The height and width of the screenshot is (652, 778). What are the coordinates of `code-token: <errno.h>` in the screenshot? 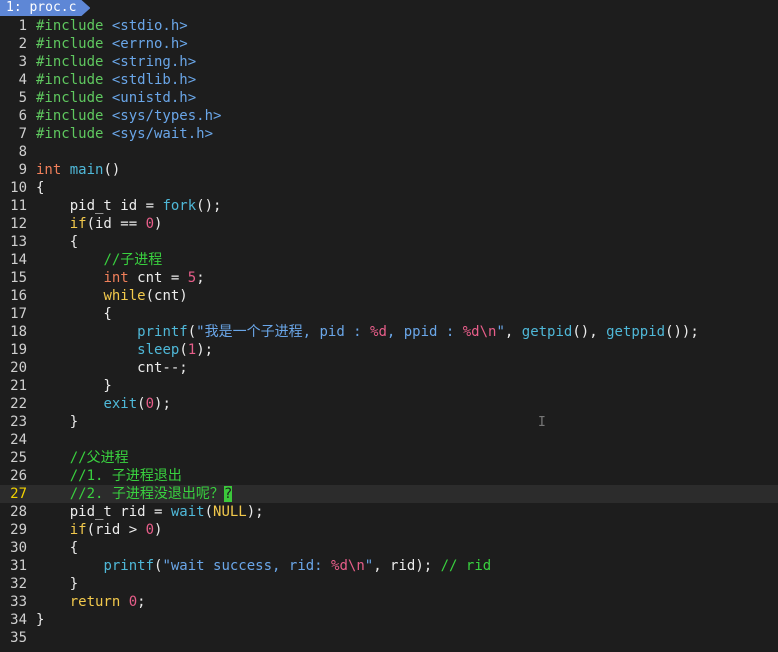 It's located at (149, 44).